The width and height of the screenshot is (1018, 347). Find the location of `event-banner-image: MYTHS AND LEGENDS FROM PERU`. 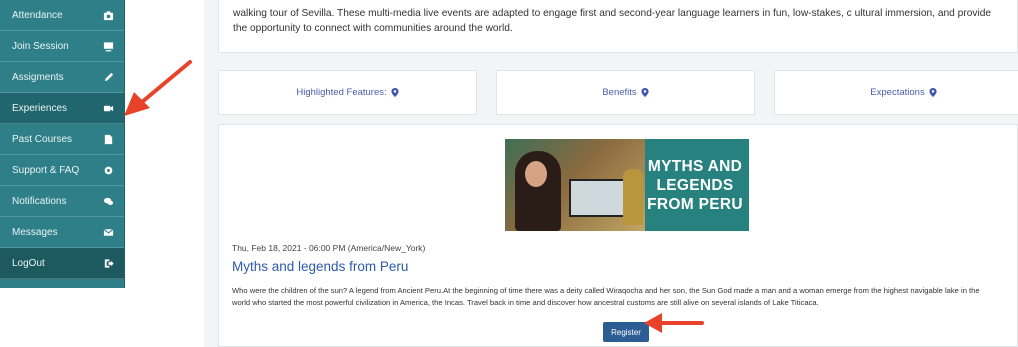

event-banner-image: MYTHS AND LEGENDS FROM PERU is located at coordinates (627, 185).